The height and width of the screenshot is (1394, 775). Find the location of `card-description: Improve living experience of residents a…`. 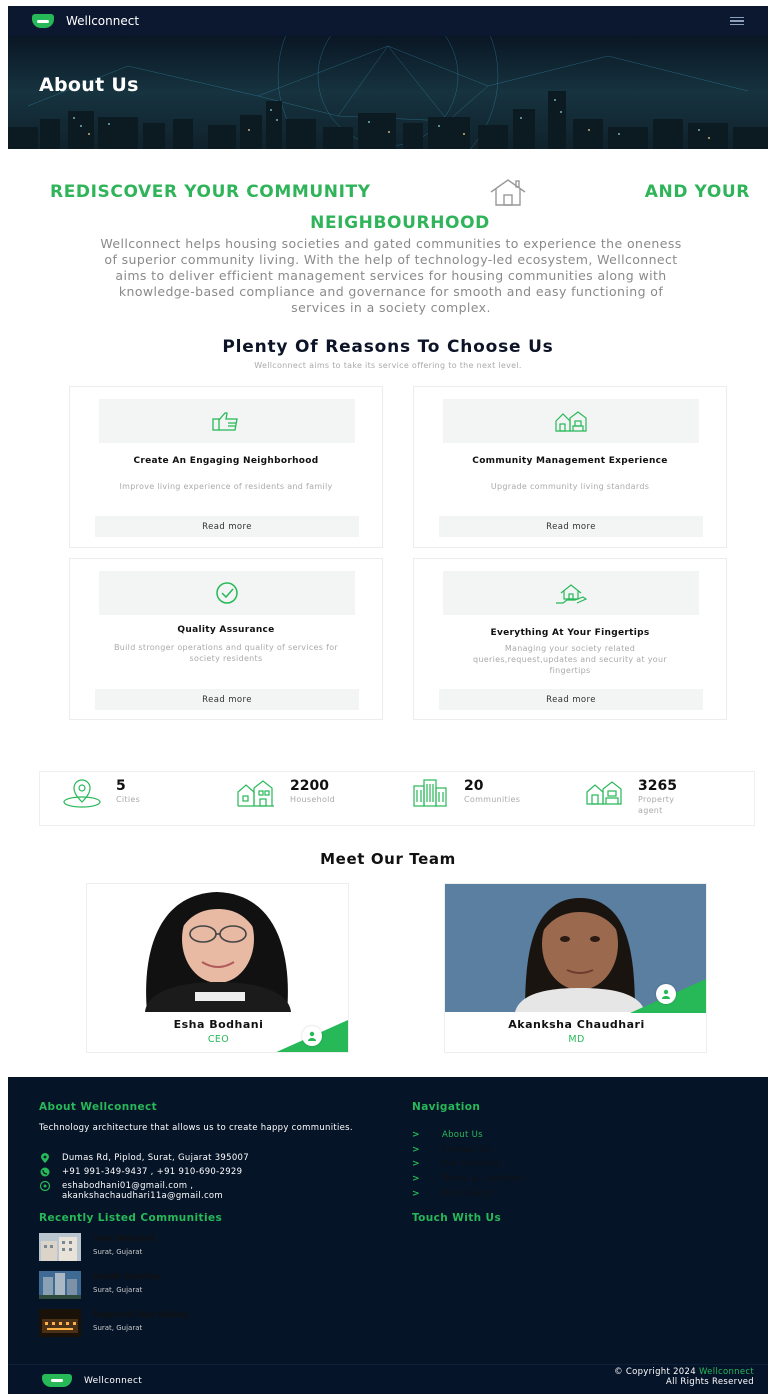

card-description: Improve living experience of residents a… is located at coordinates (226, 486).